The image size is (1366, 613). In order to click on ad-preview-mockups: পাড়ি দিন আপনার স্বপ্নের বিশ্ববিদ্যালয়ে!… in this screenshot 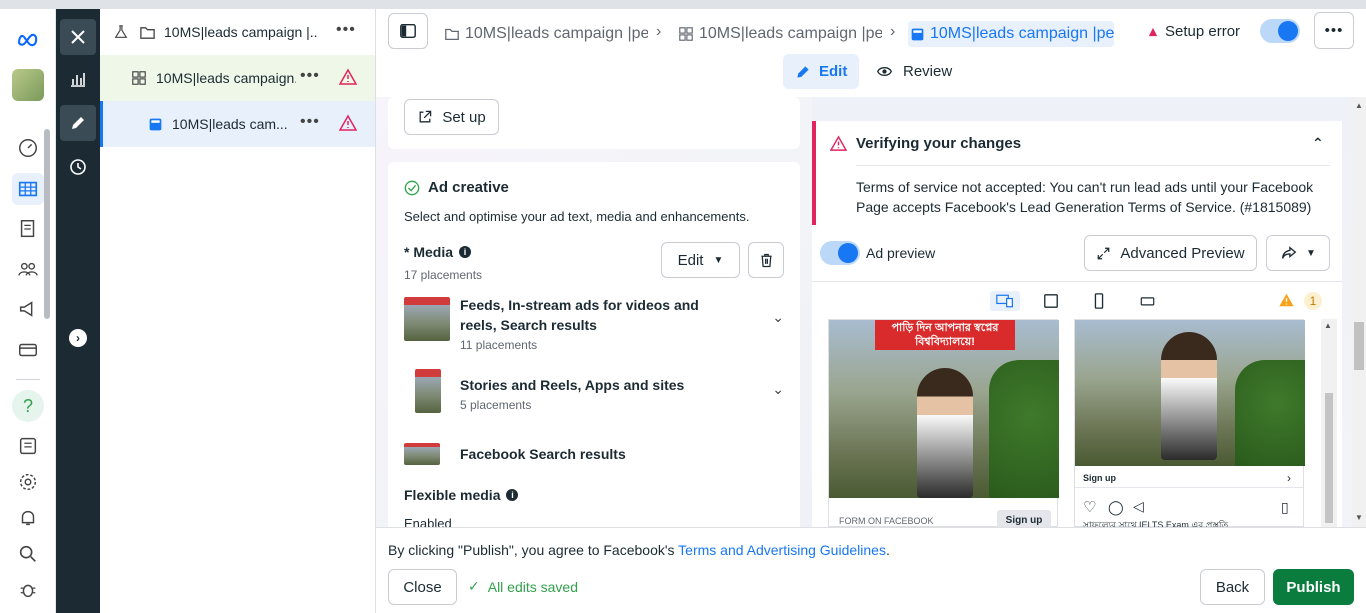, I will do `click(1077, 423)`.